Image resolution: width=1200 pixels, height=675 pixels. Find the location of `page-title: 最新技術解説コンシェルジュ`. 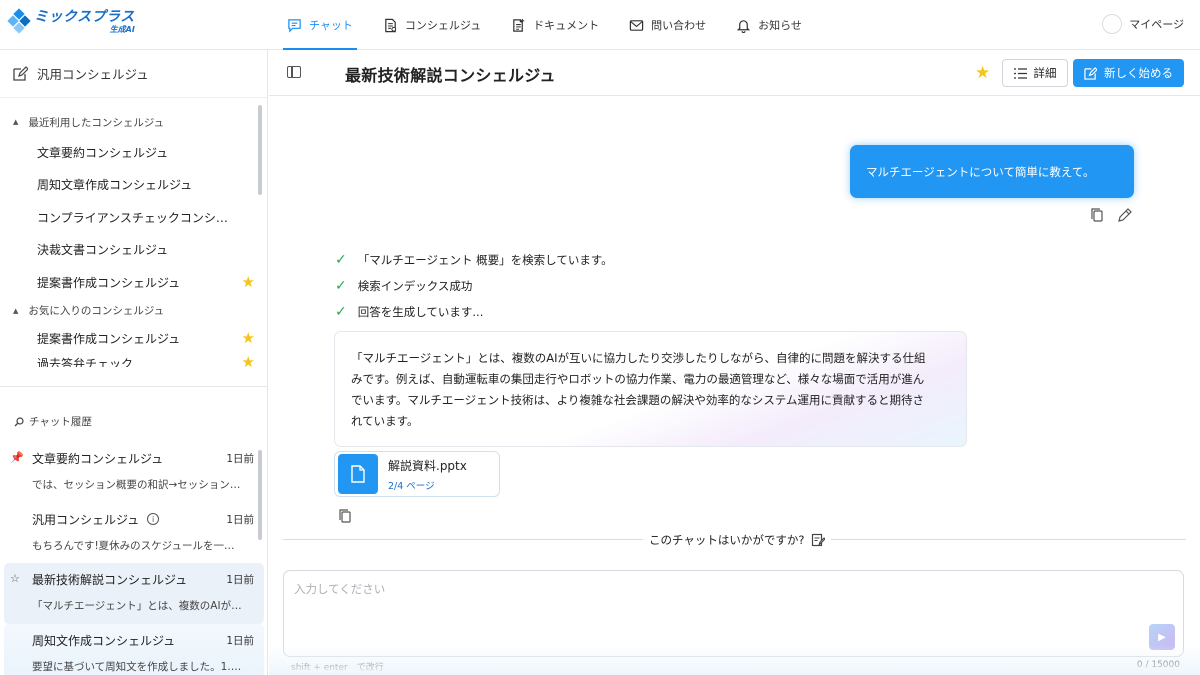

page-title: 最新技術解説コンシェルジュ is located at coordinates (450, 75).